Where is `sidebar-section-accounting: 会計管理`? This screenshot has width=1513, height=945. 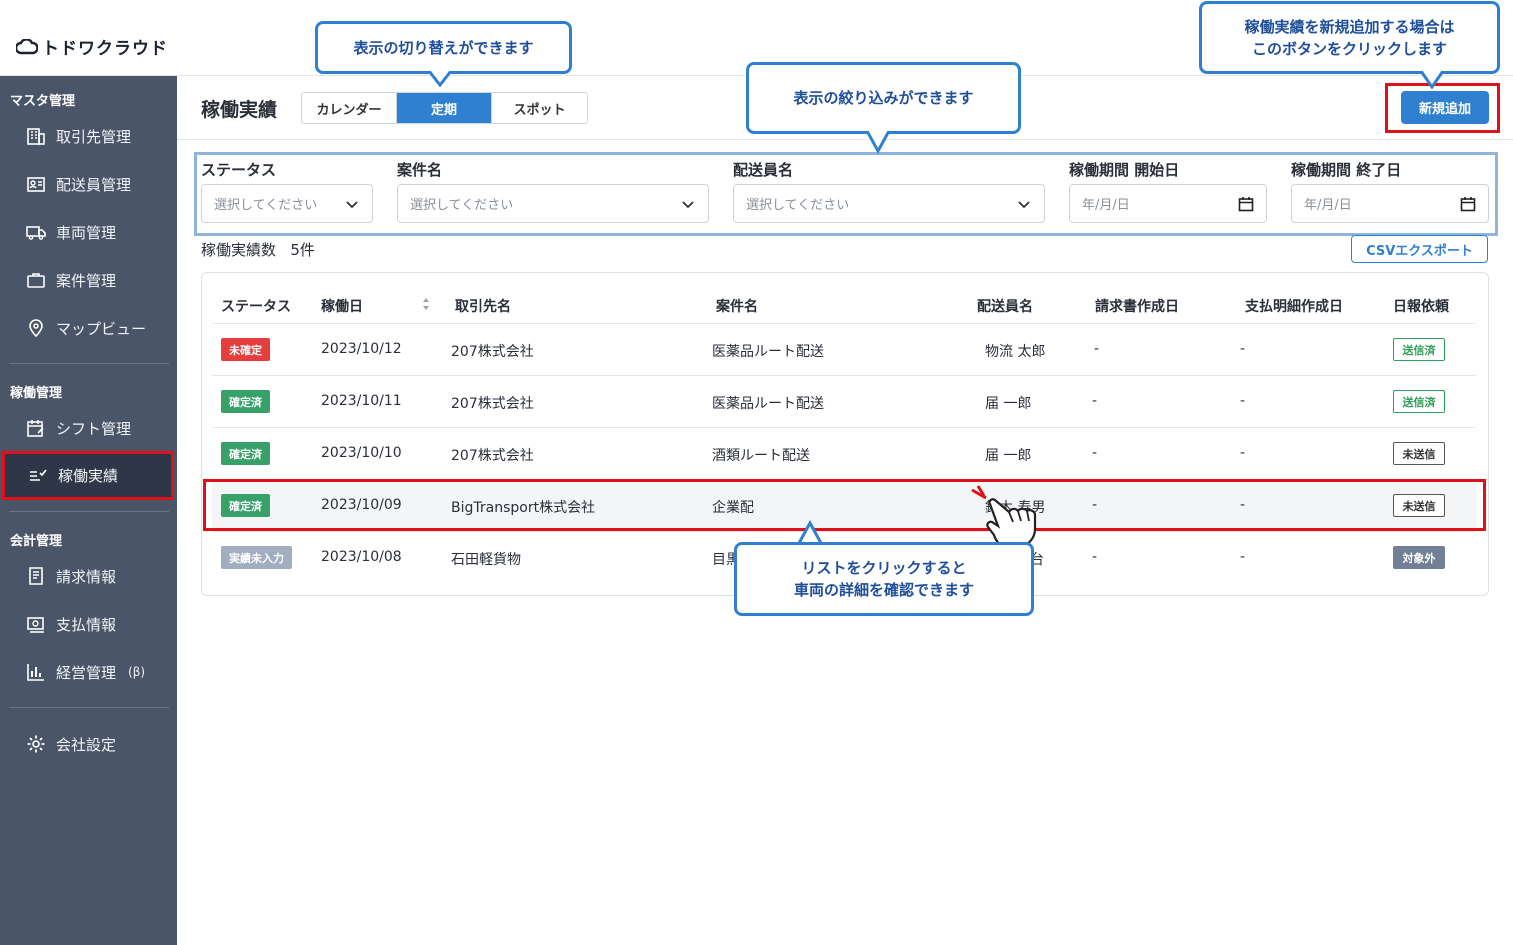
sidebar-section-accounting: 会計管理 is located at coordinates (36, 541).